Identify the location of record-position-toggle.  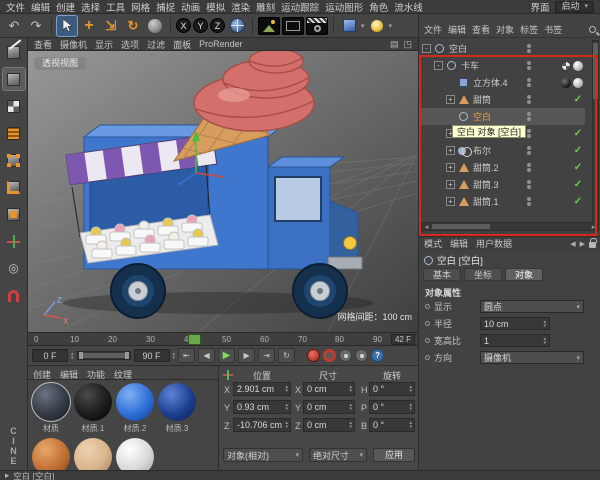
(346, 355).